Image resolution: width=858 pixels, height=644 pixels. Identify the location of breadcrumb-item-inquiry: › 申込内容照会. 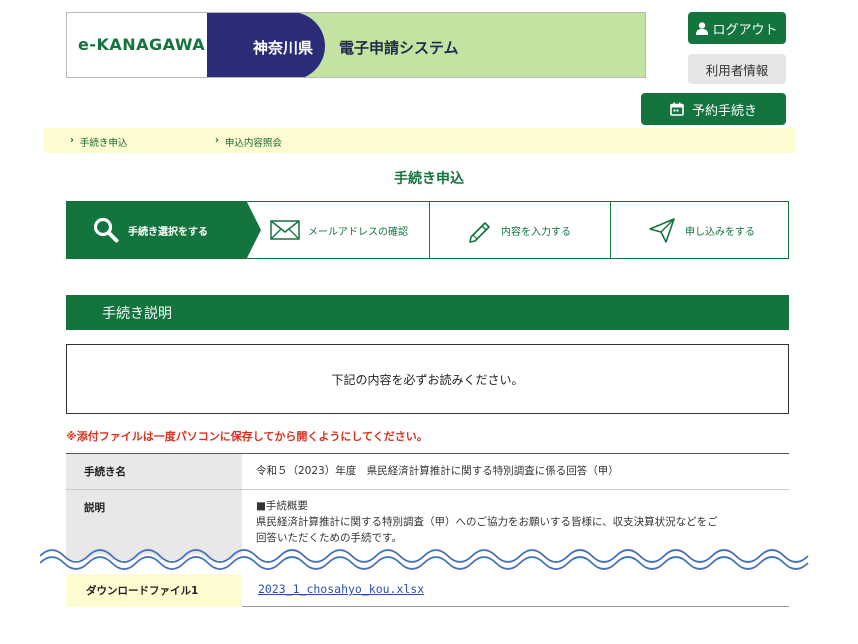
(248, 142).